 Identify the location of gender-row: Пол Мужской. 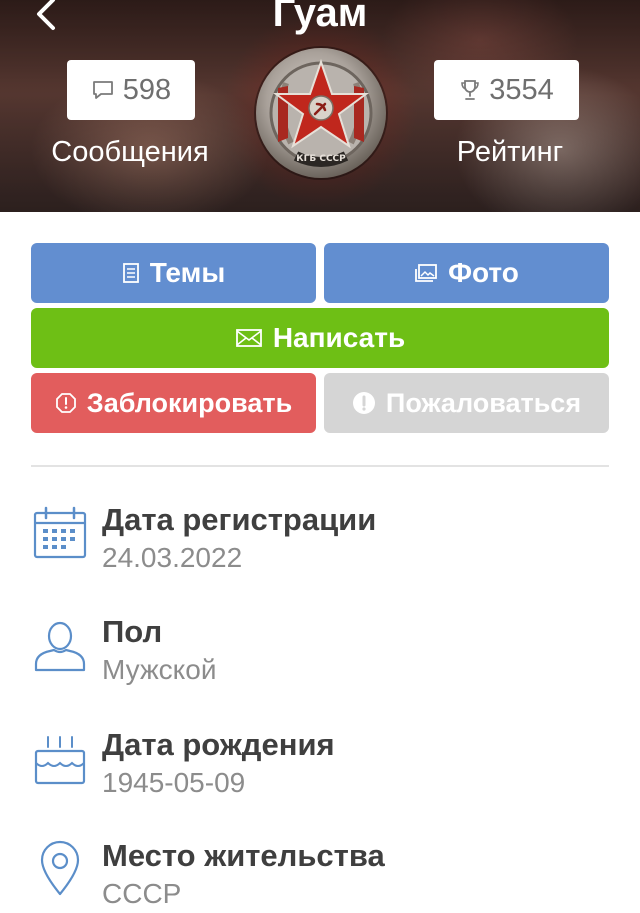
(320, 662).